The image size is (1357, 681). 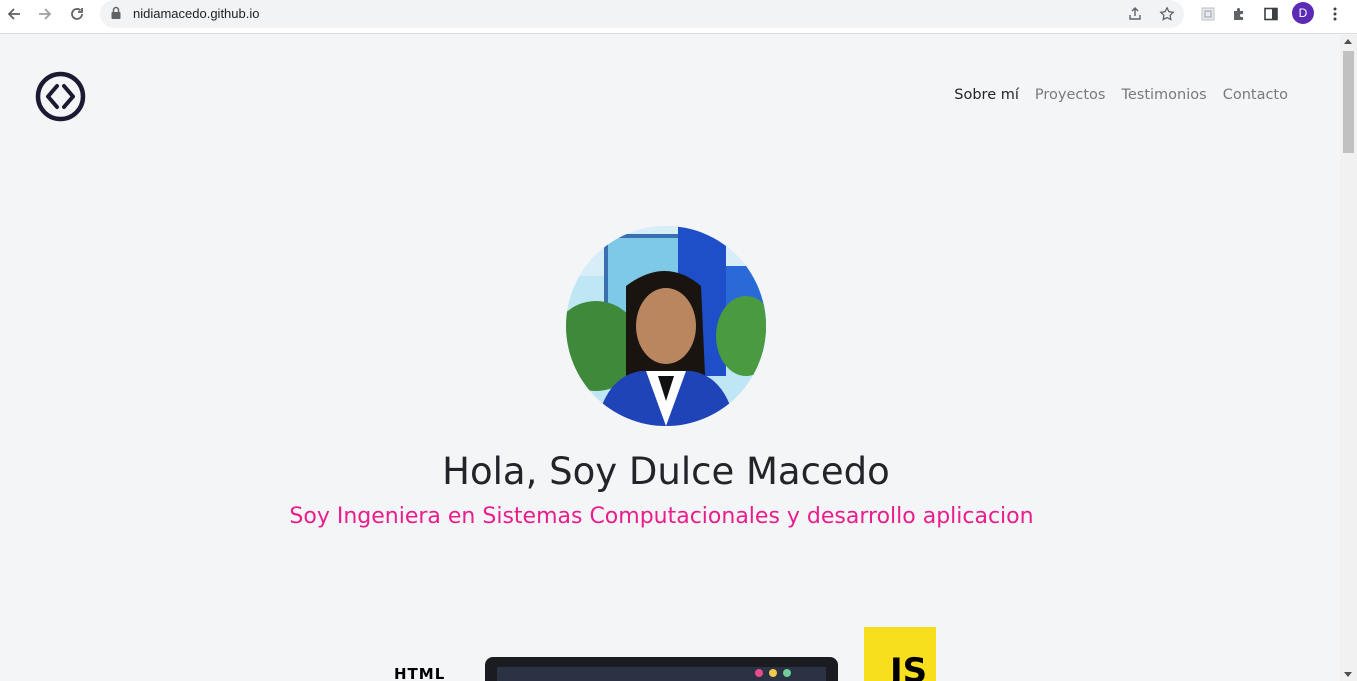 What do you see at coordinates (14, 14) in the screenshot?
I see `back-icon` at bounding box center [14, 14].